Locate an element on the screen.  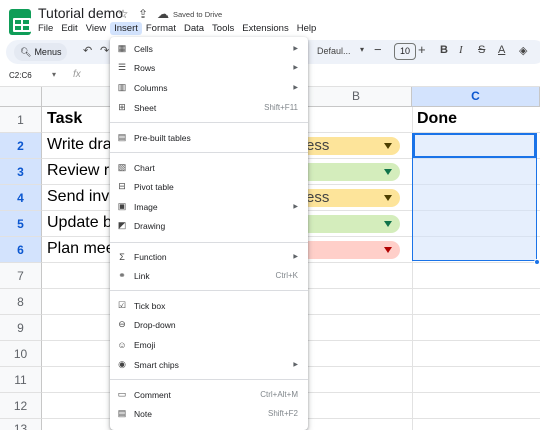
row-header: 2 is located at coordinates (21, 146).